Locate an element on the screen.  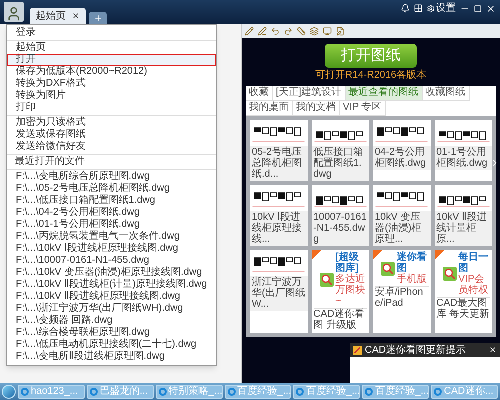
promo-caption: 安卓/iPhone/iPad is located at coordinates (401, 297).